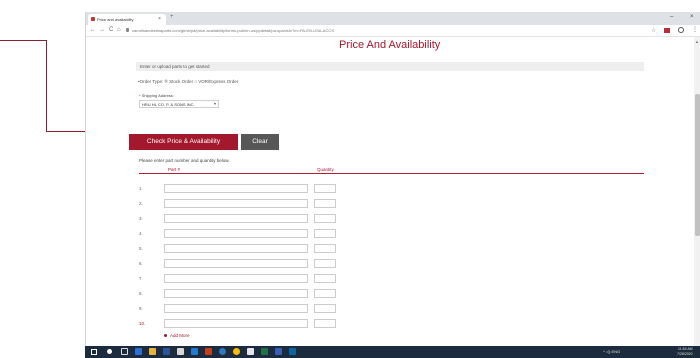 The width and height of the screenshot is (700, 358). What do you see at coordinates (671, 17) in the screenshot?
I see `minimize-icon: –` at bounding box center [671, 17].